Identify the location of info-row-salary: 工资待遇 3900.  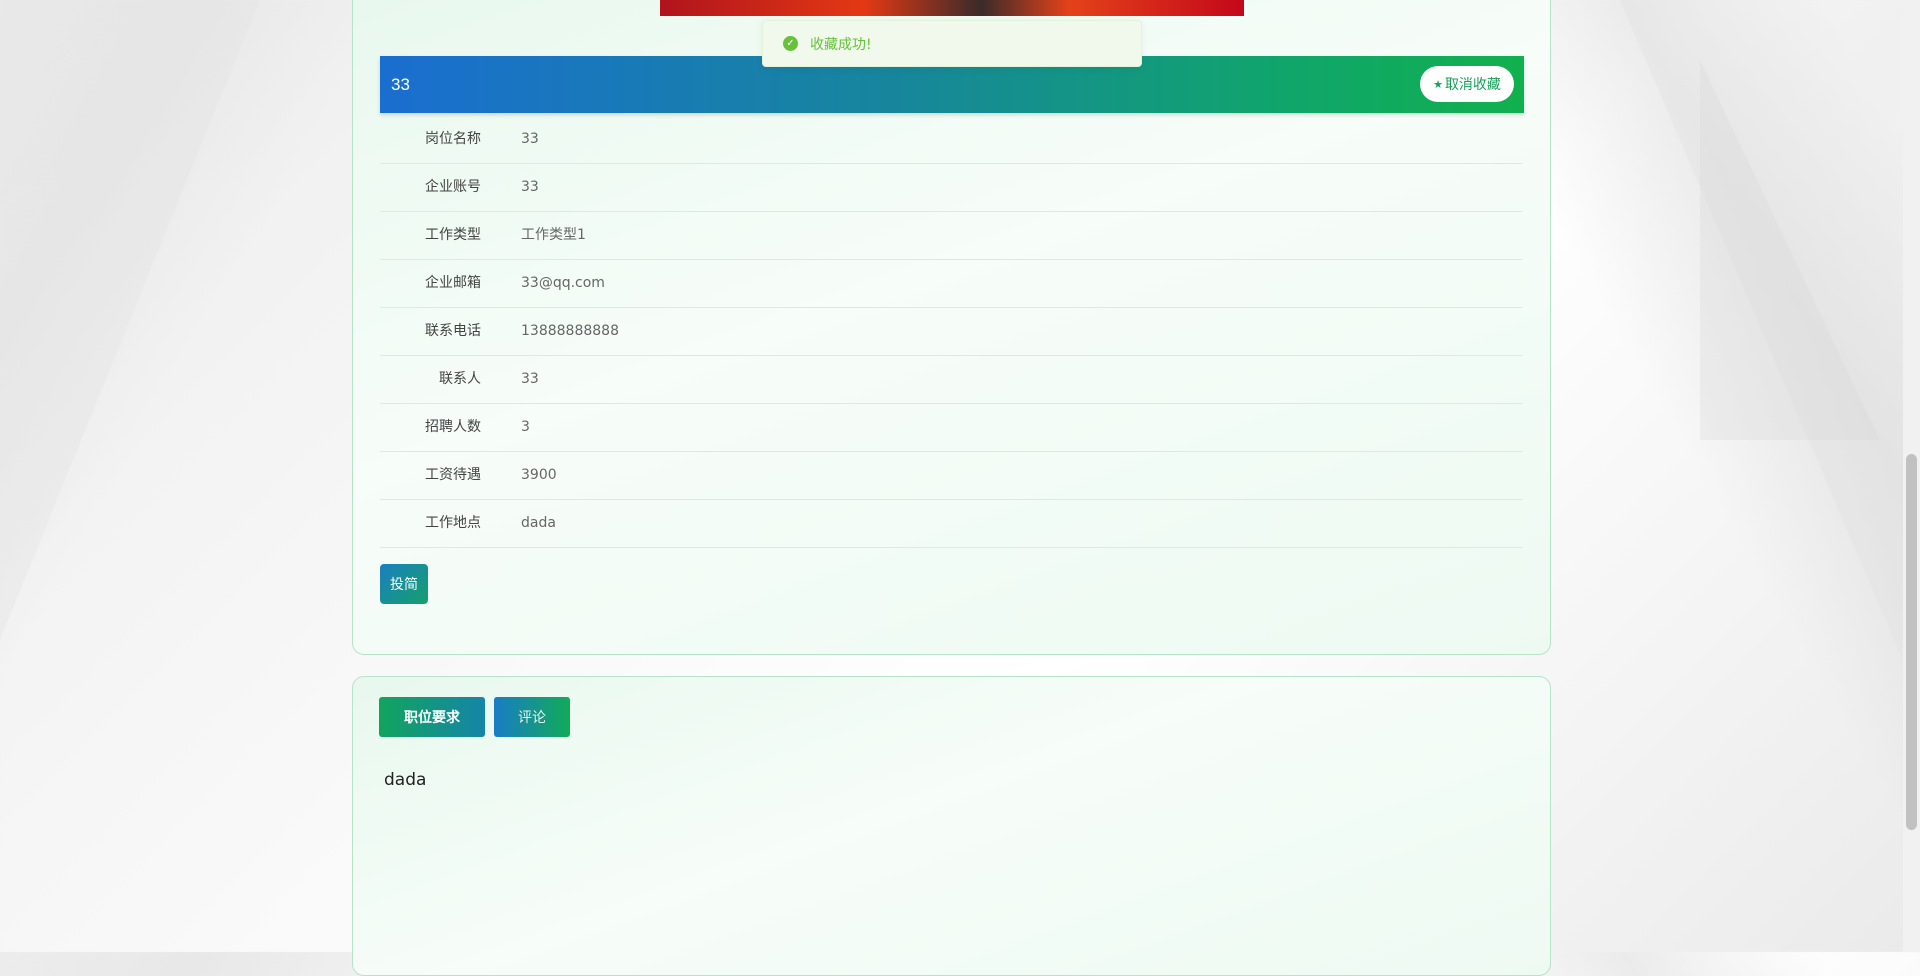
(951, 476).